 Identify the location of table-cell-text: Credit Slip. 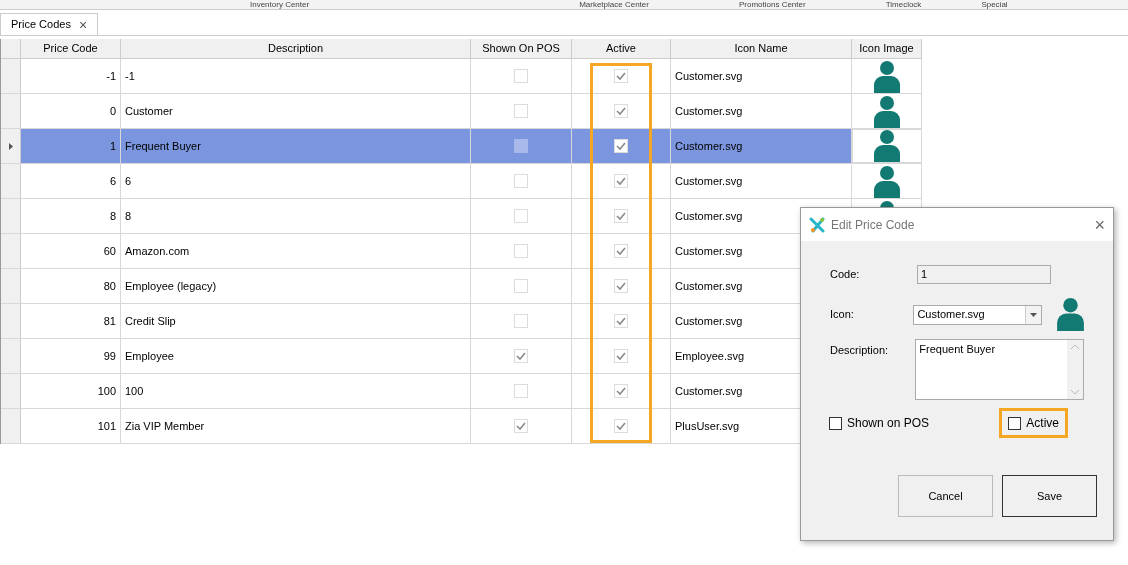
(150, 321).